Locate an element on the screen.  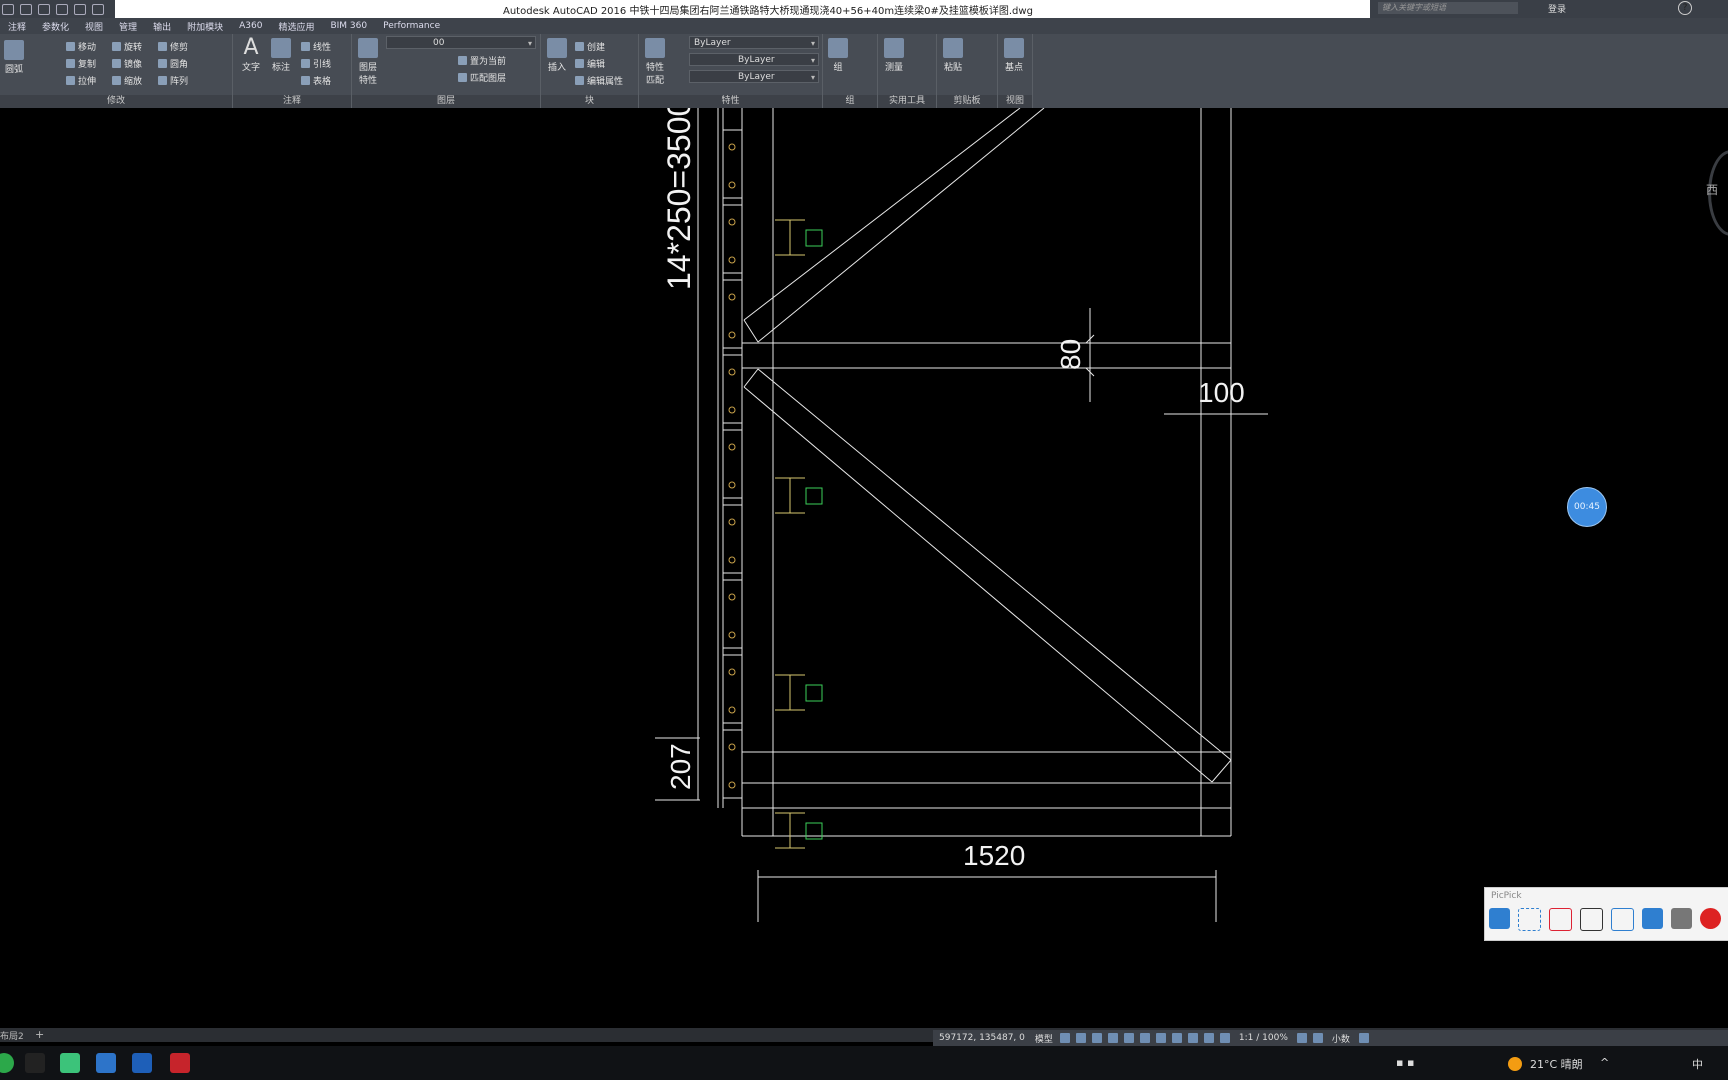
match-properties-button: 特性 匹配 is located at coordinates (655, 62).